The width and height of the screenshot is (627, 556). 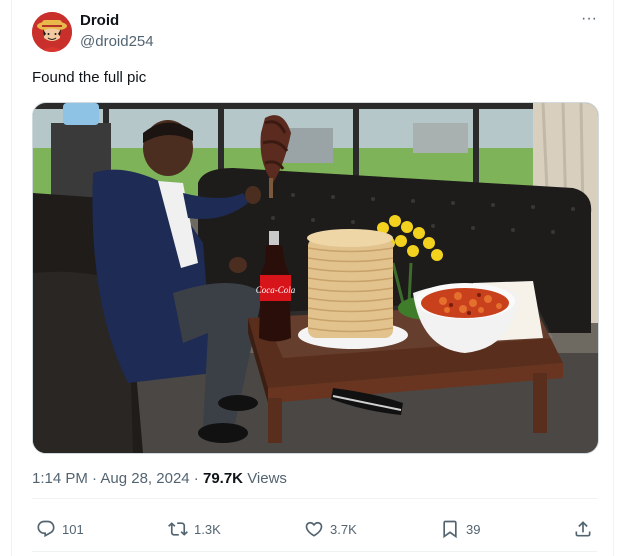 I want to click on bookmark-count: 39, so click(x=473, y=529).